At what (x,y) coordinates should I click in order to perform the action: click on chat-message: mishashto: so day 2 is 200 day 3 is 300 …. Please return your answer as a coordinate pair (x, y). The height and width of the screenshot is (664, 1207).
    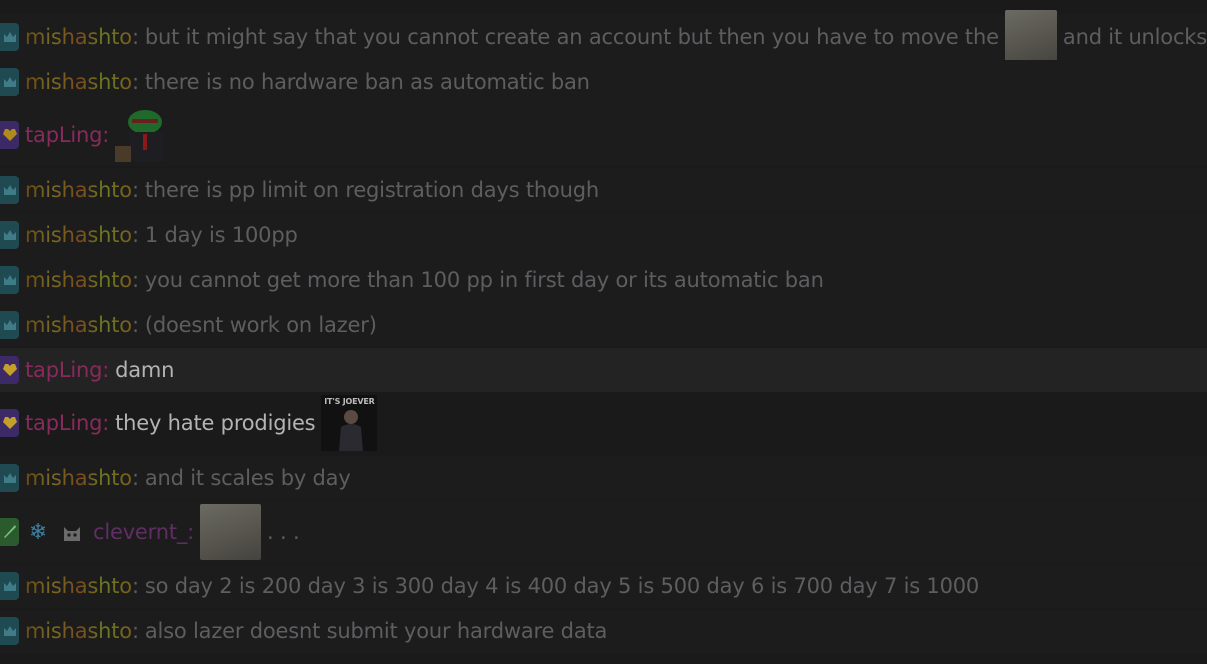
    Looking at the image, I should click on (603, 586).